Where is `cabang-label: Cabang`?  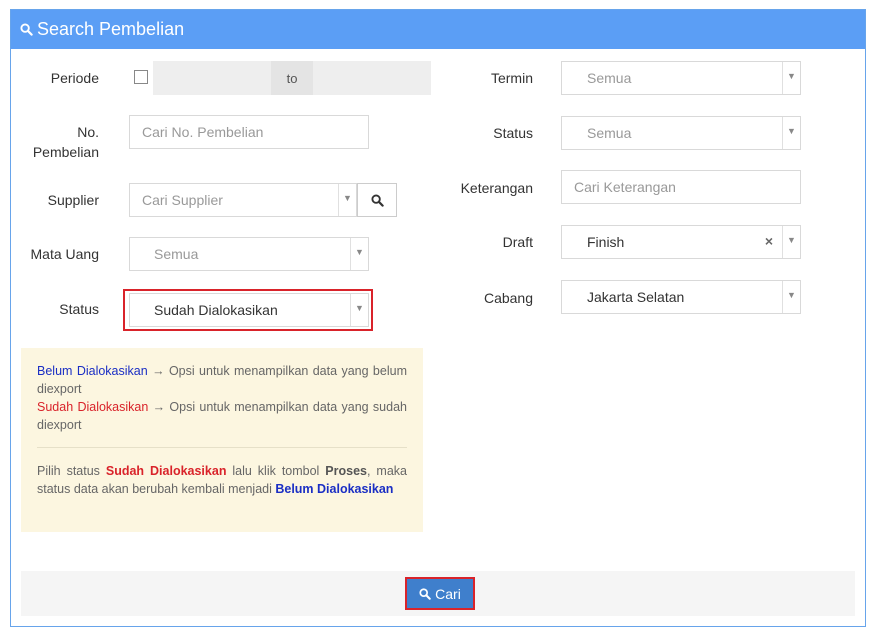
cabang-label: Cabang is located at coordinates (508, 298).